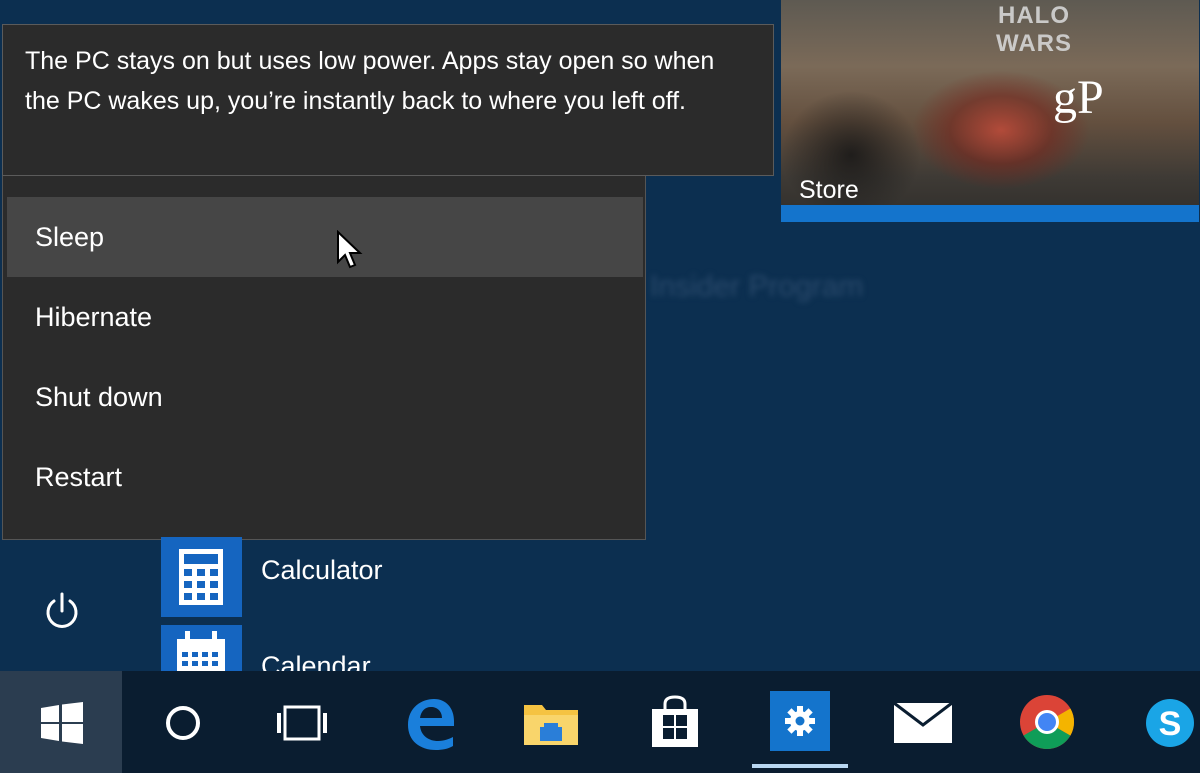  I want to click on cortana-icon, so click(183, 723).